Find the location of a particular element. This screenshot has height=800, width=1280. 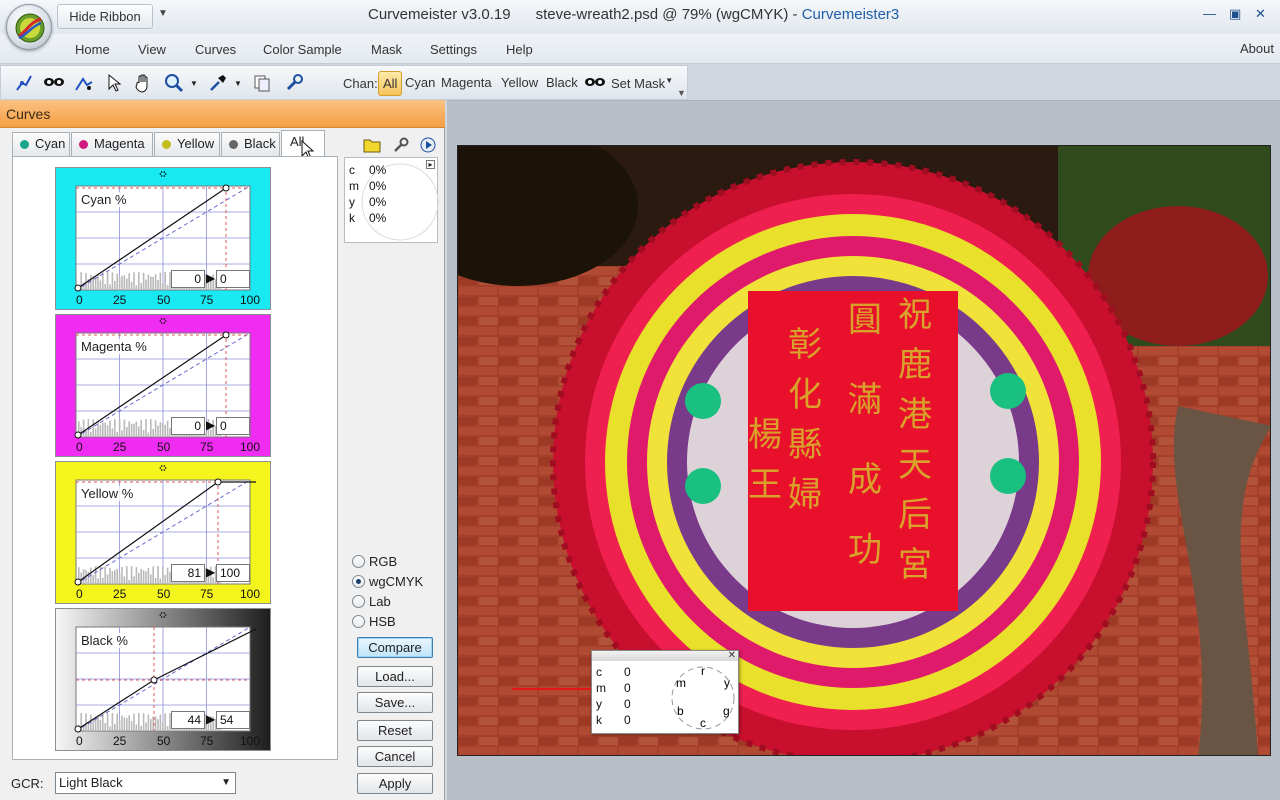

minimize-button: — is located at coordinates (1209, 13).